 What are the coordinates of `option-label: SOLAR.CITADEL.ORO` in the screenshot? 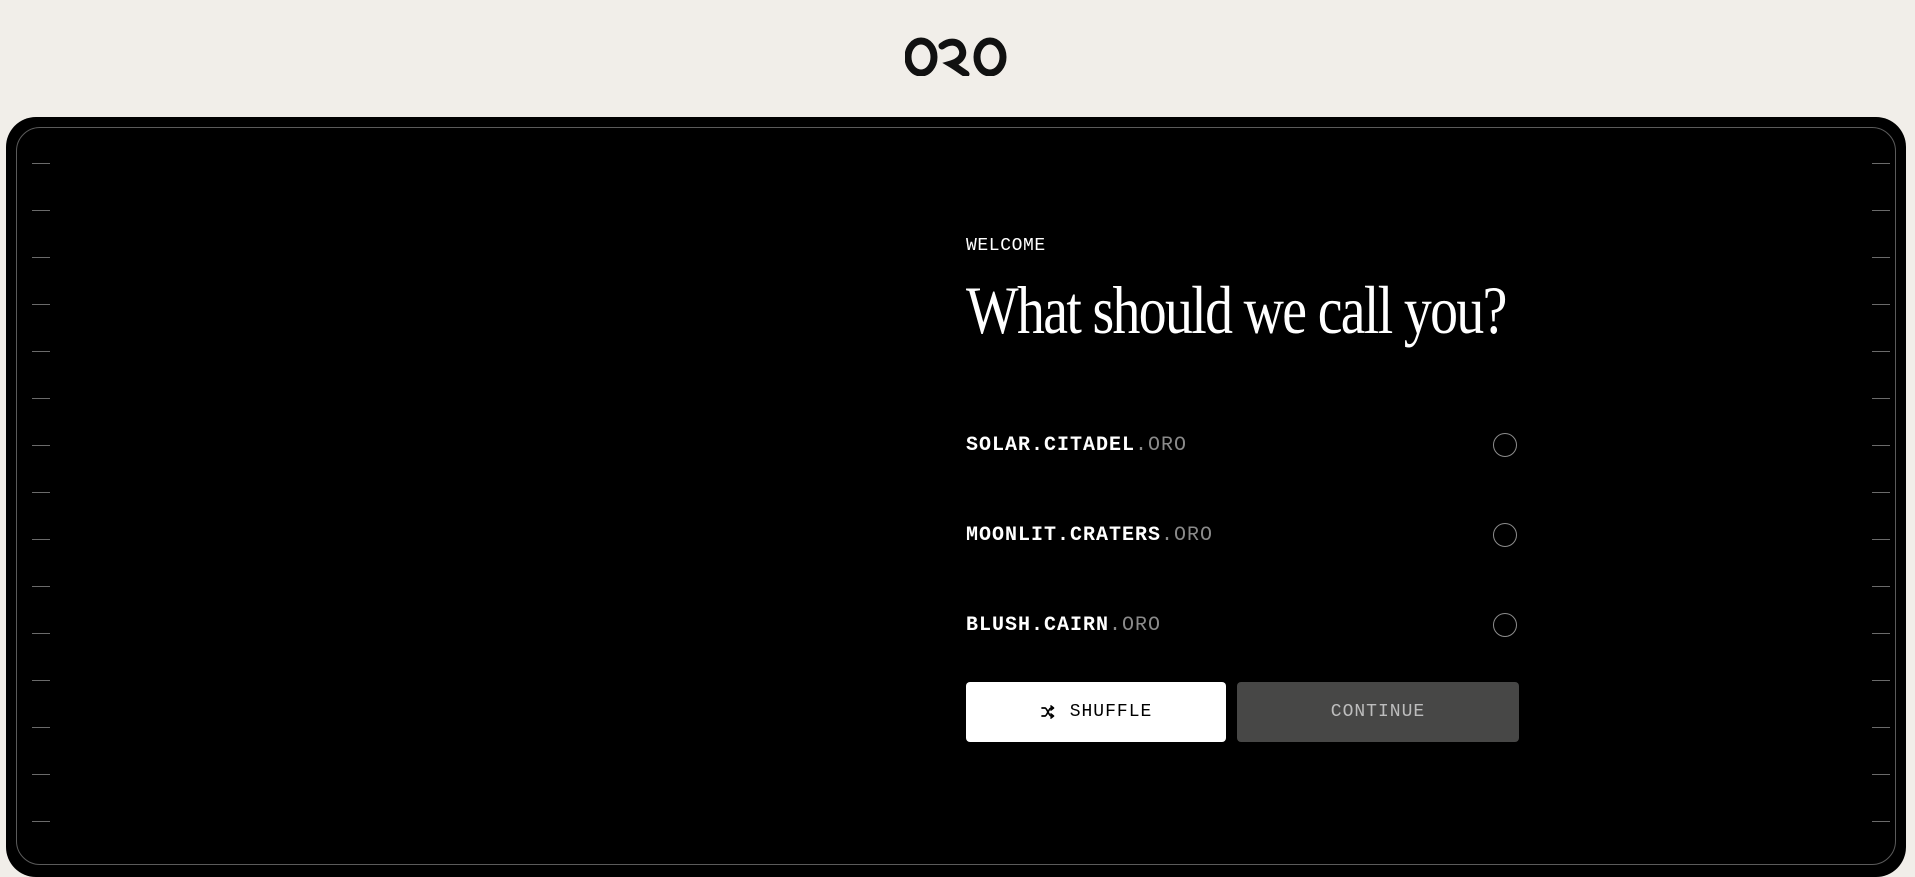 It's located at (1076, 445).